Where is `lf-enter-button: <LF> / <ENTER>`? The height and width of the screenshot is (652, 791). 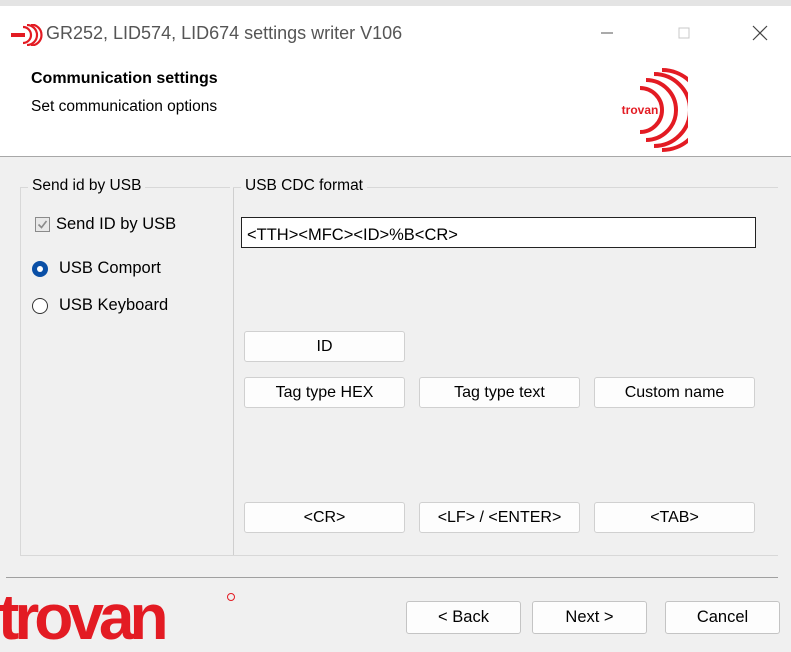 lf-enter-button: <LF> / <ENTER> is located at coordinates (499, 517).